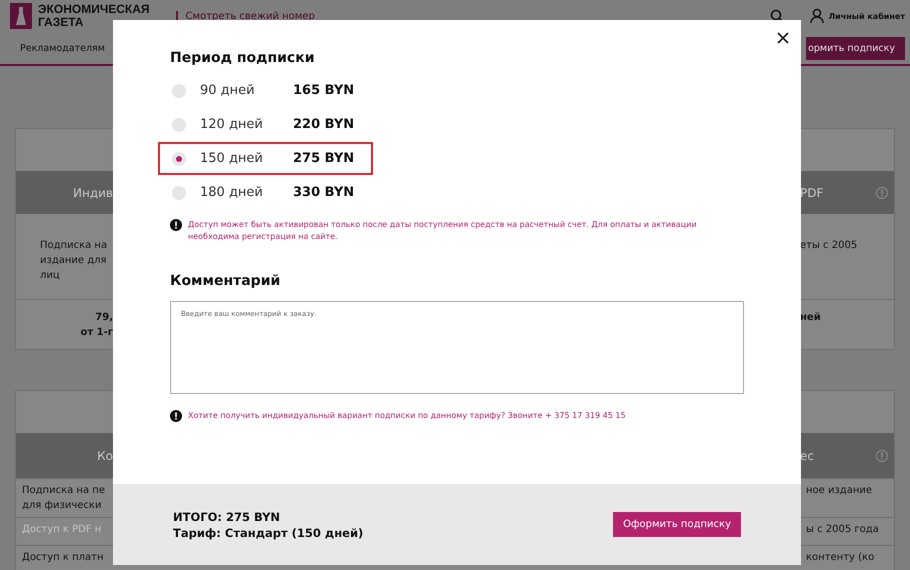 This screenshot has width=910, height=570. Describe the element at coordinates (63, 498) in the screenshot. I see `table-cell-text: Подписка на пе для физически` at that location.